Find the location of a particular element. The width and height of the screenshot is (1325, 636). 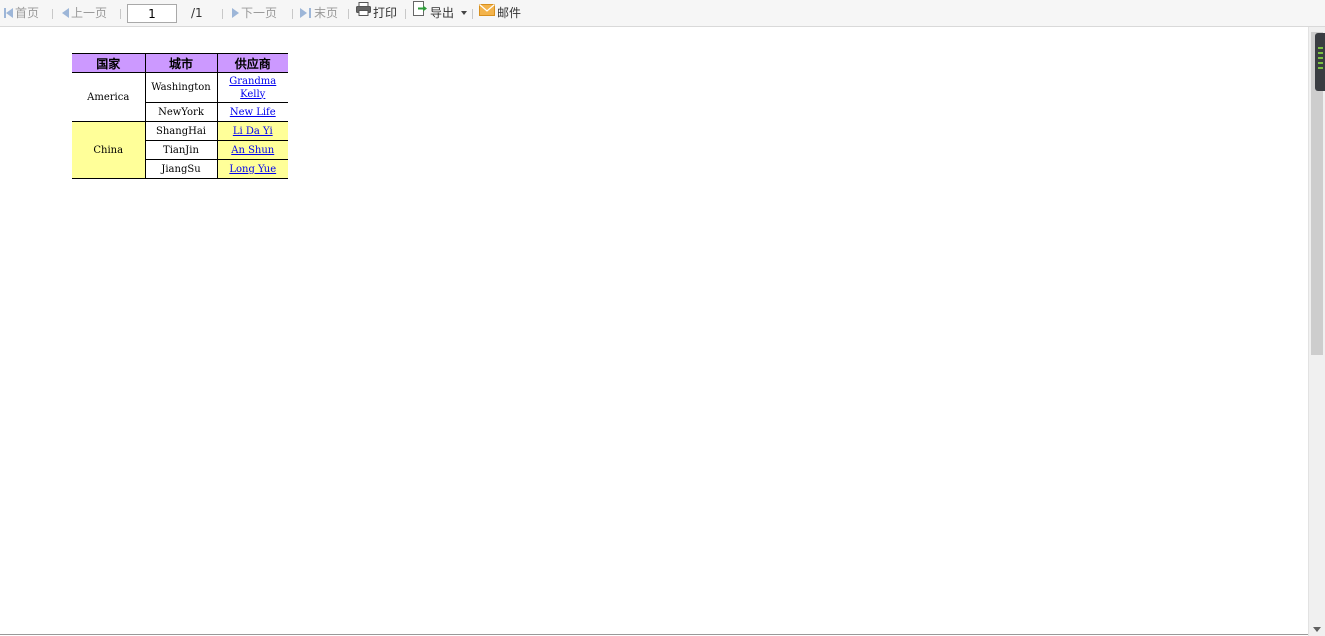

last-page-icon is located at coordinates (303, 12).